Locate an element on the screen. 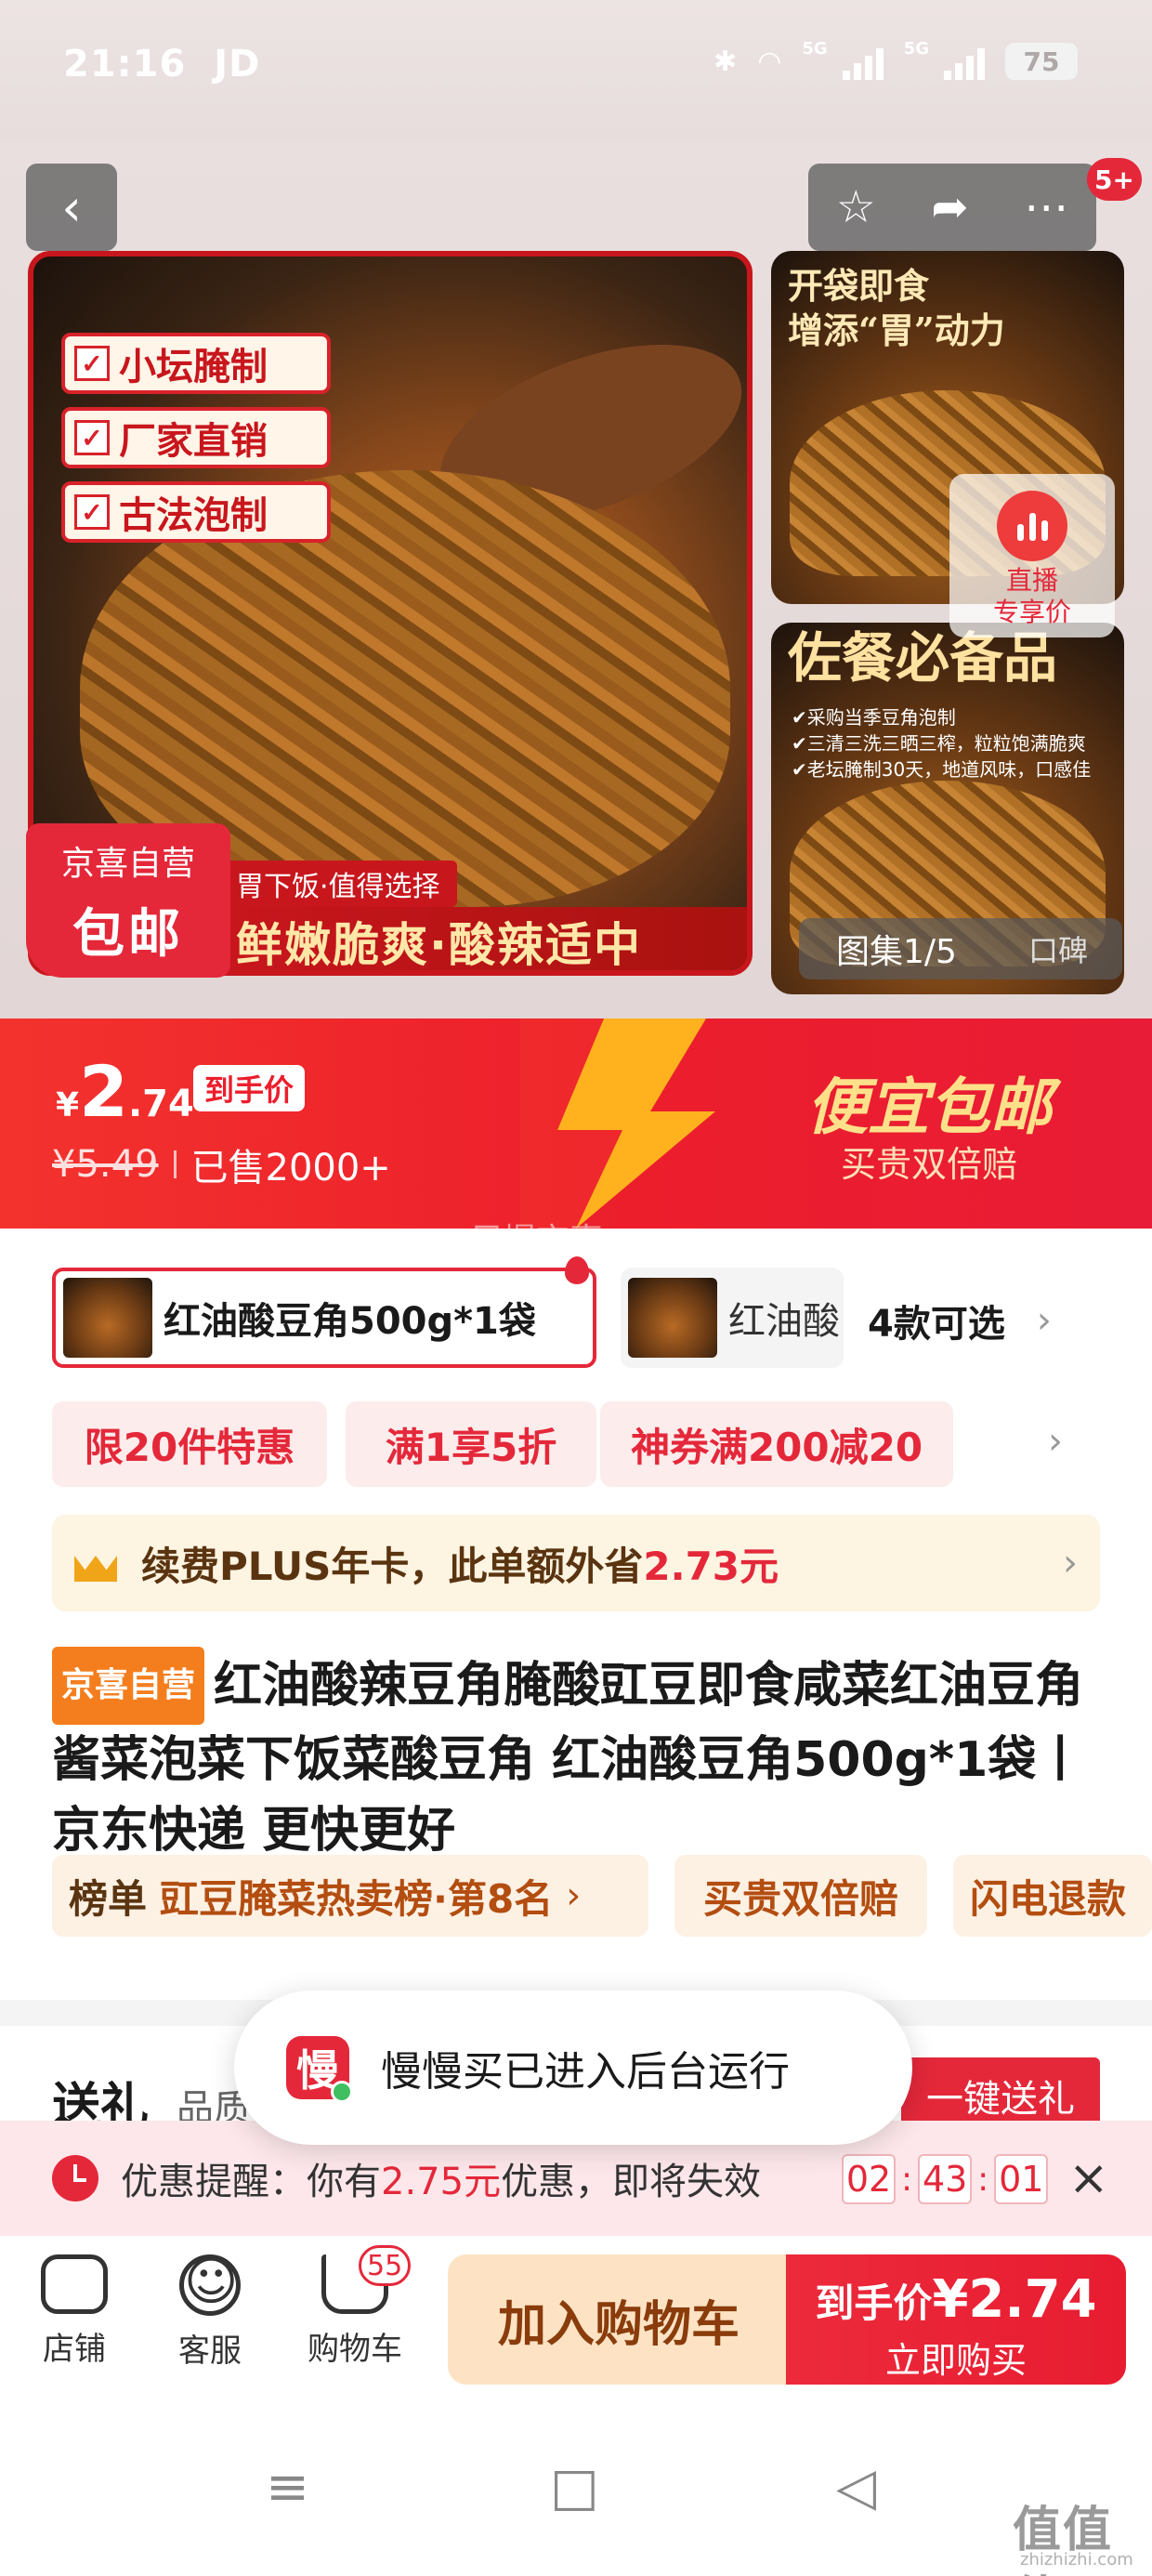  plus-text: 续费PLUS年卡，此单额外省2.73元 is located at coordinates (460, 1563).